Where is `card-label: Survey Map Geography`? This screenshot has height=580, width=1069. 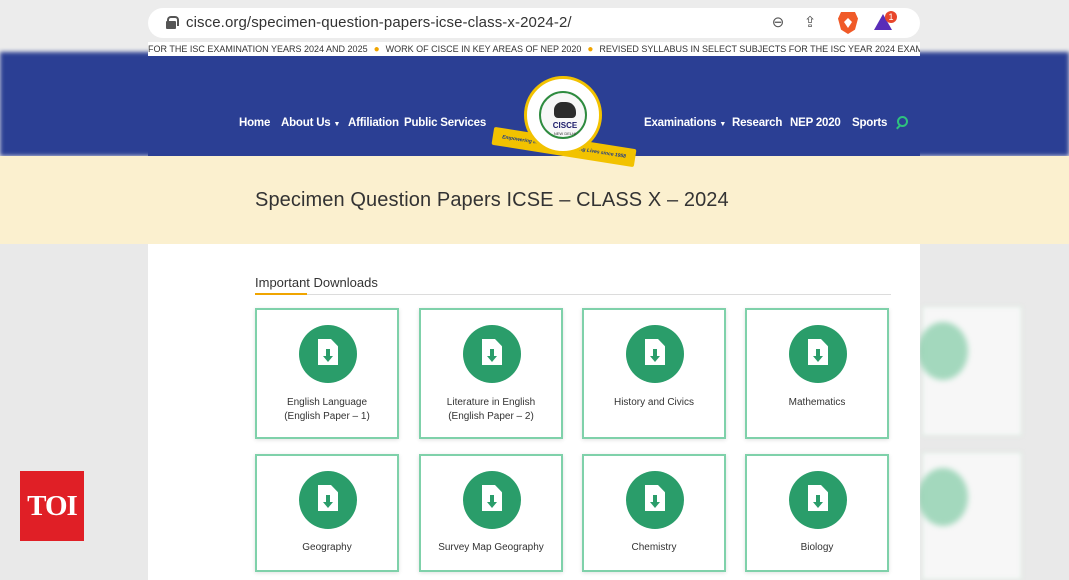 card-label: Survey Map Geography is located at coordinates (491, 547).